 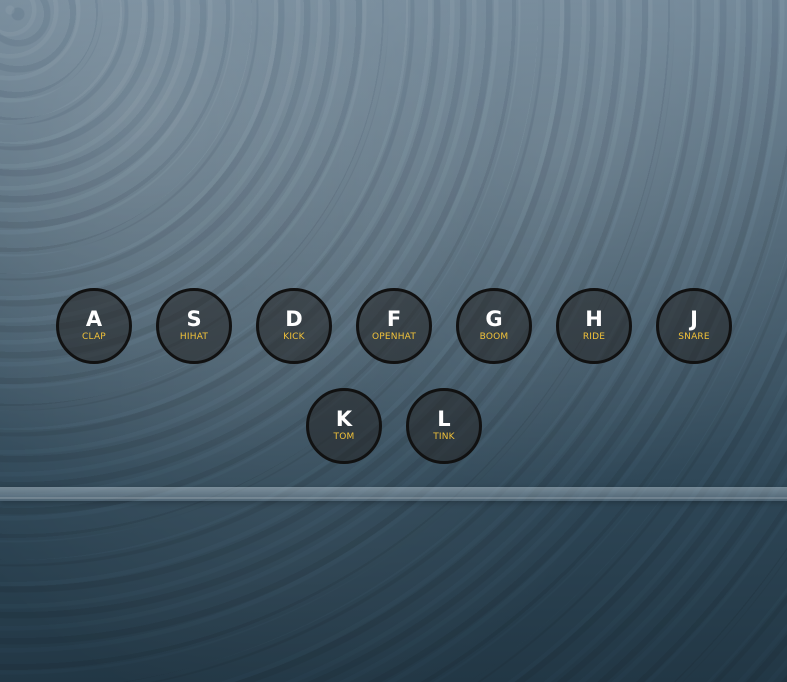 I want to click on drum-key-sound: SNARE, so click(x=694, y=336).